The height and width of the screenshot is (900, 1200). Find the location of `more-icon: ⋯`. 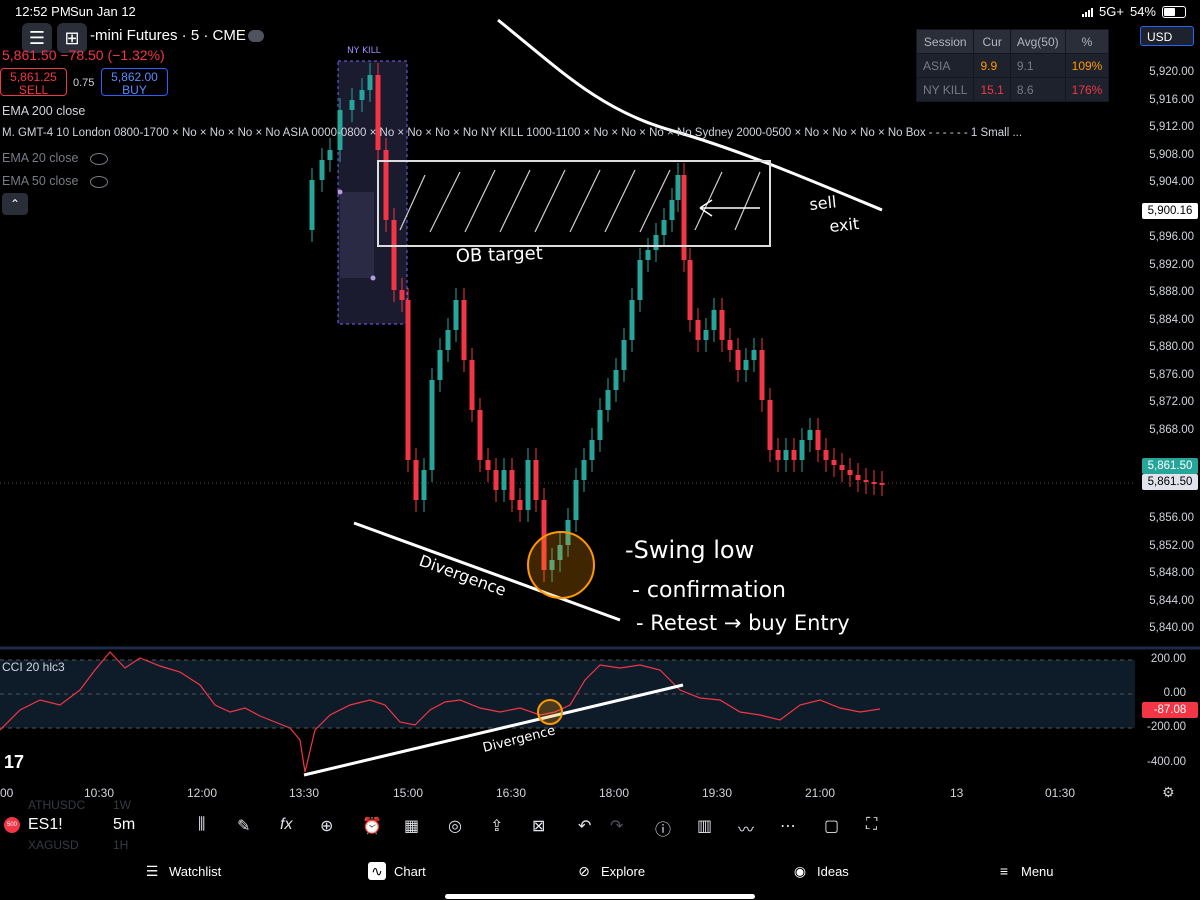

more-icon: ⋯ is located at coordinates (788, 828).